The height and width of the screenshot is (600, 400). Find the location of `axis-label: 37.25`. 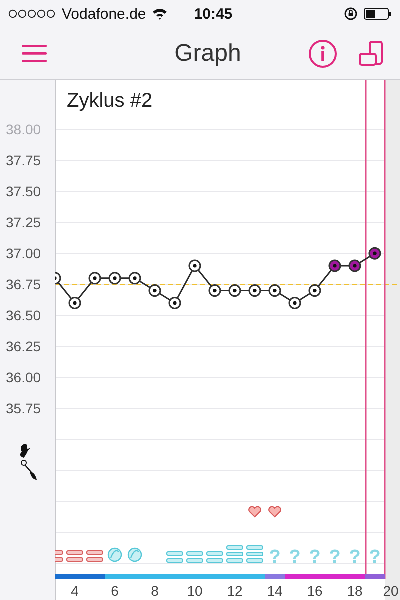

axis-label: 37.25 is located at coordinates (24, 222).